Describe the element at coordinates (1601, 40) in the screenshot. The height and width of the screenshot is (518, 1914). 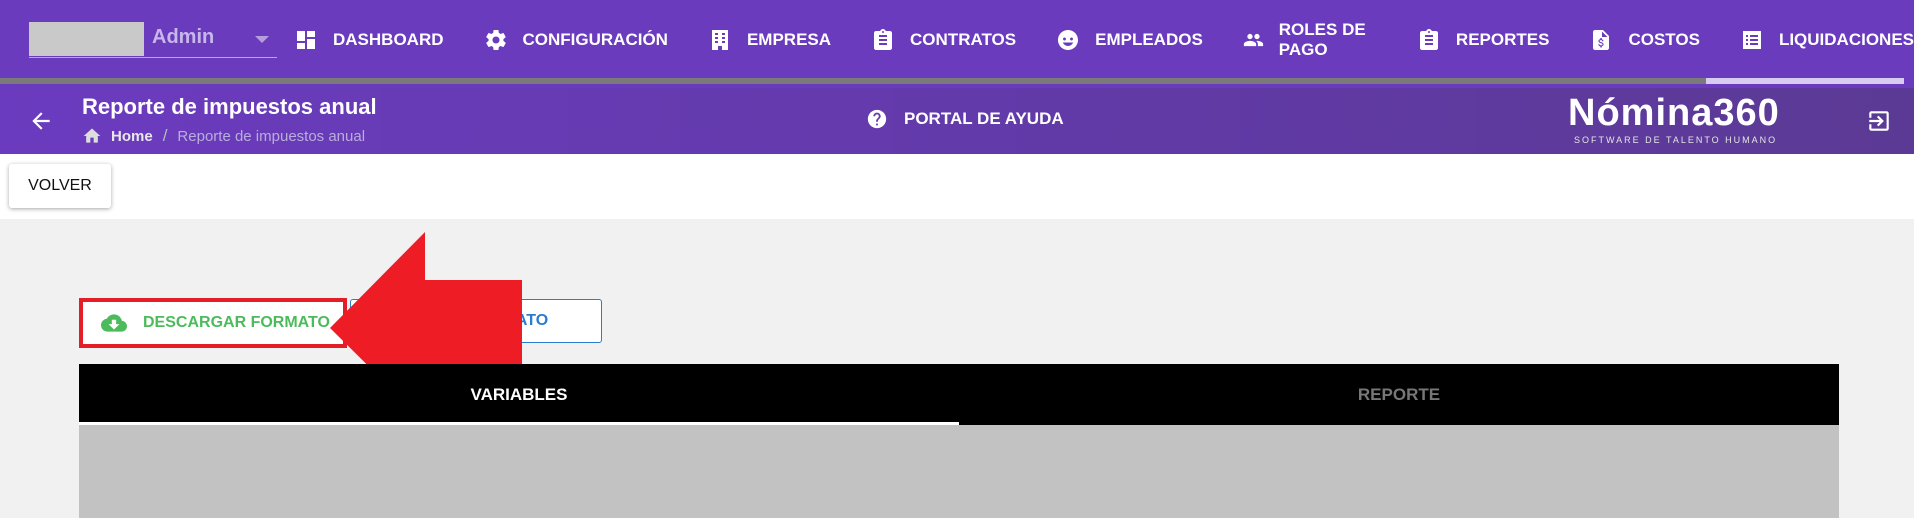
I see `invoice-dollar-icon` at that location.